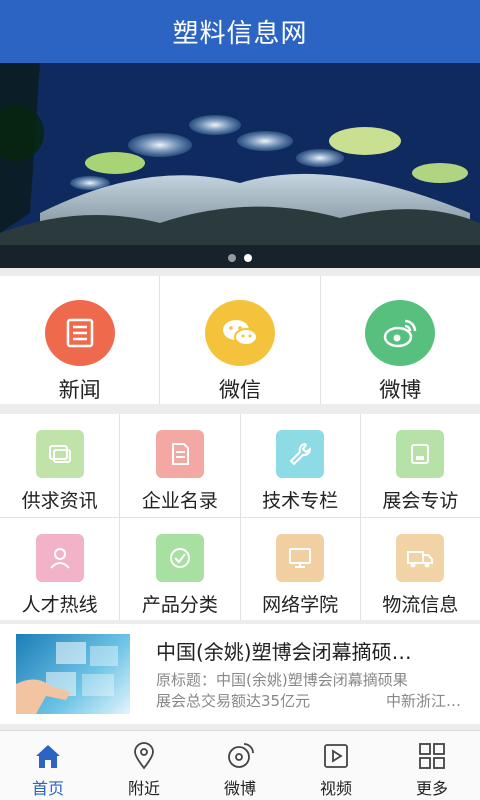 The image size is (480, 800). What do you see at coordinates (335, 788) in the screenshot?
I see `tab-label: 视频` at bounding box center [335, 788].